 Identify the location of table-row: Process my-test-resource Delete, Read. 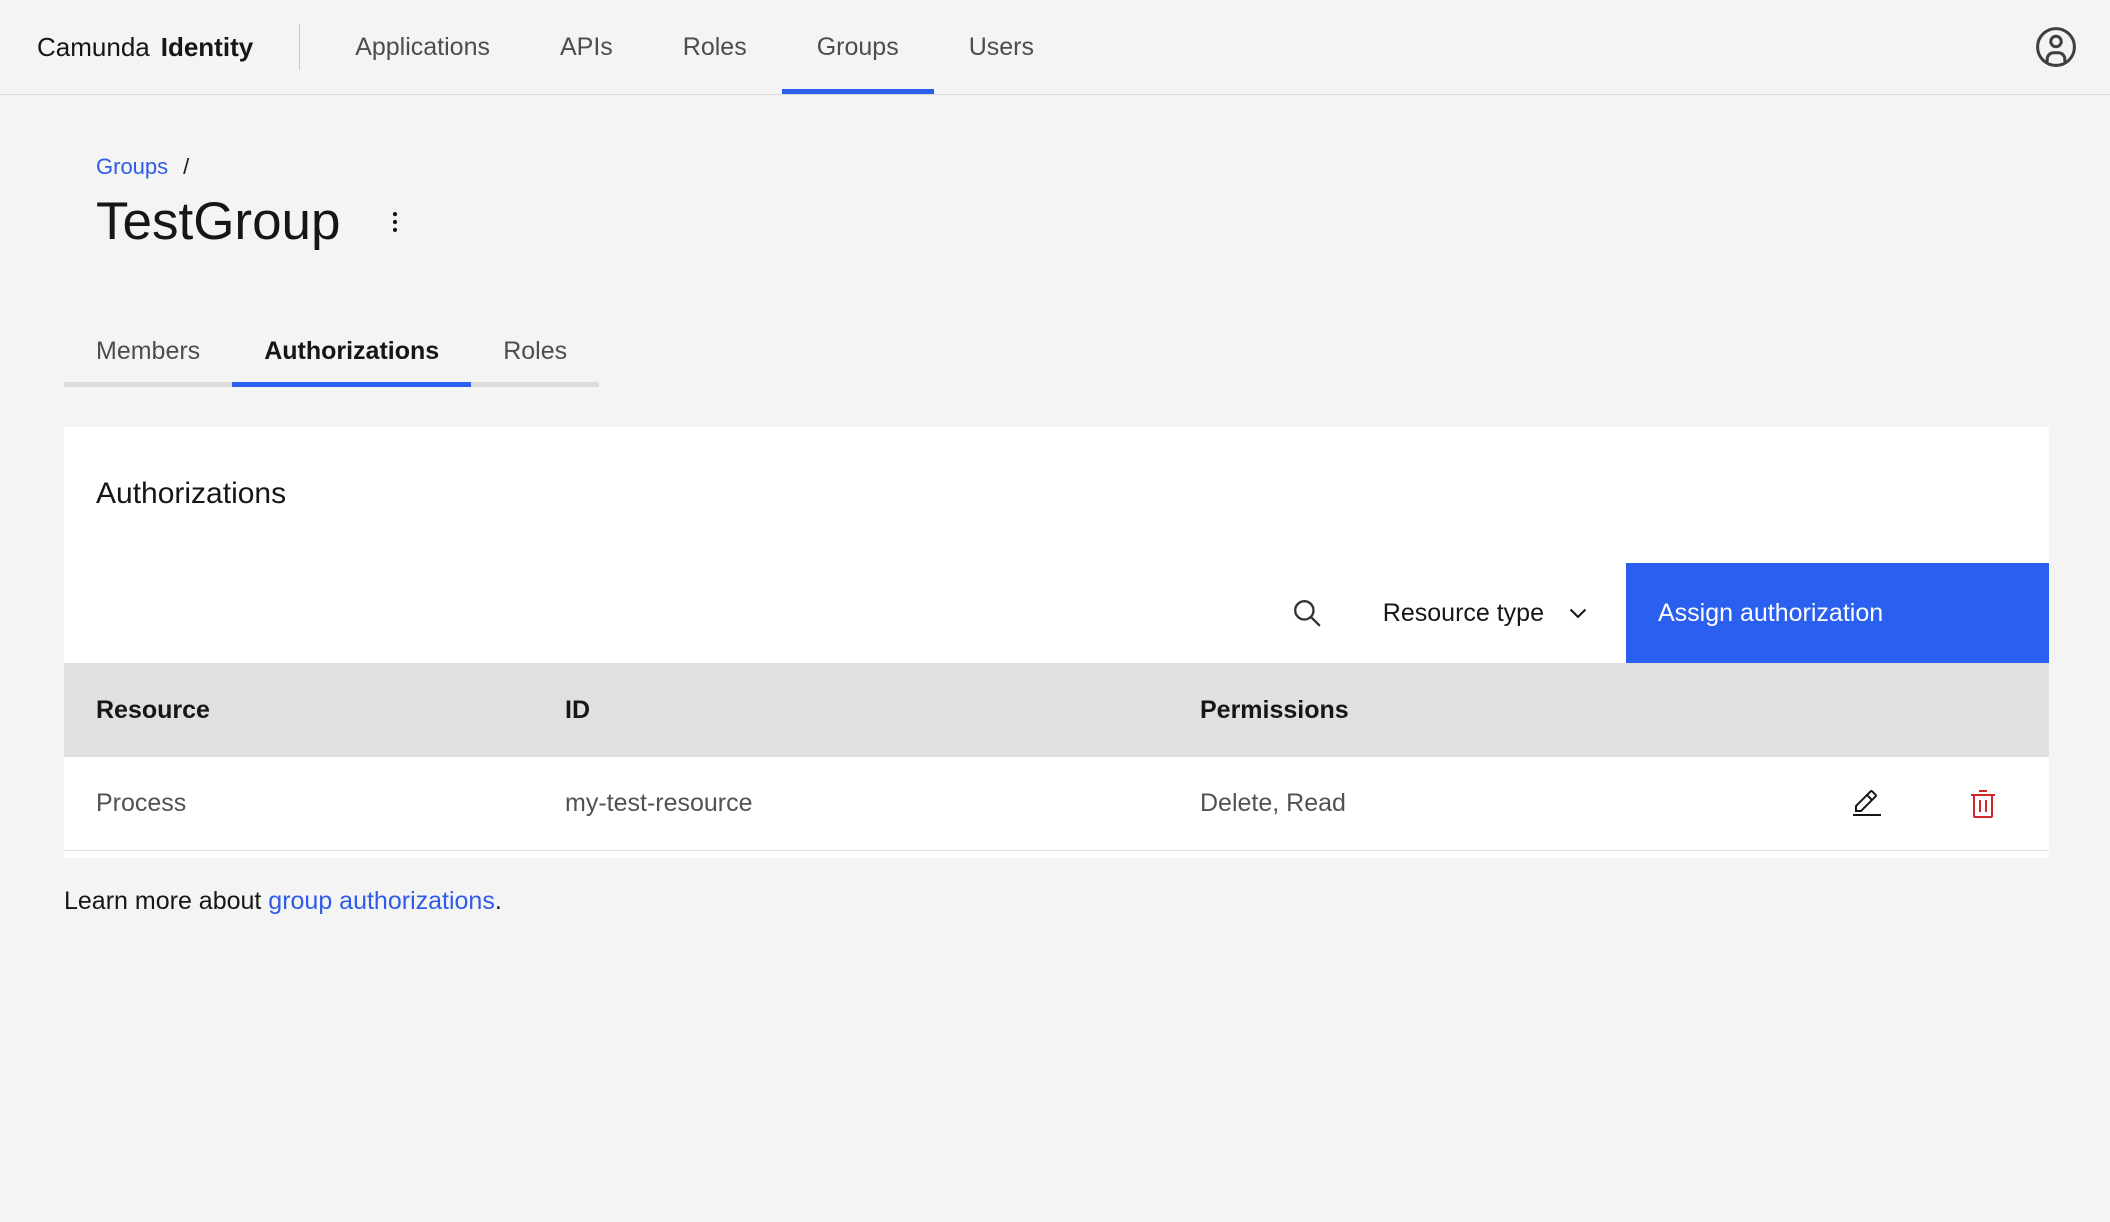
(1056, 804).